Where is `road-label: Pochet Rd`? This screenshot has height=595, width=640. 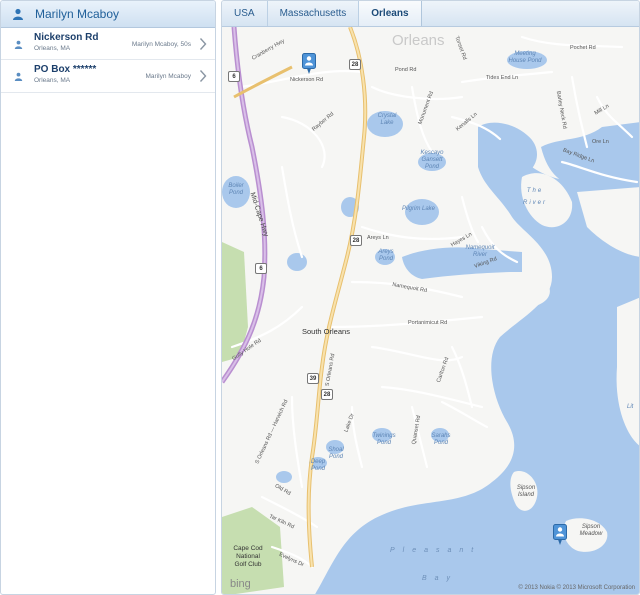 road-label: Pochet Rd is located at coordinates (583, 48).